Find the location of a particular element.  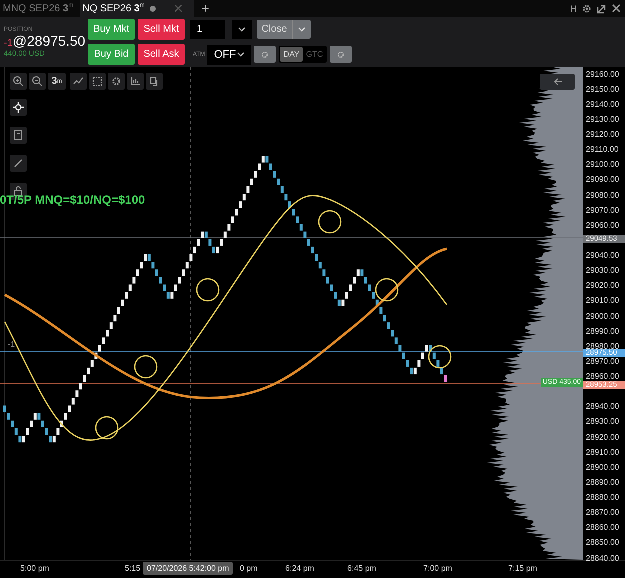

crosshair-icon is located at coordinates (18, 107).